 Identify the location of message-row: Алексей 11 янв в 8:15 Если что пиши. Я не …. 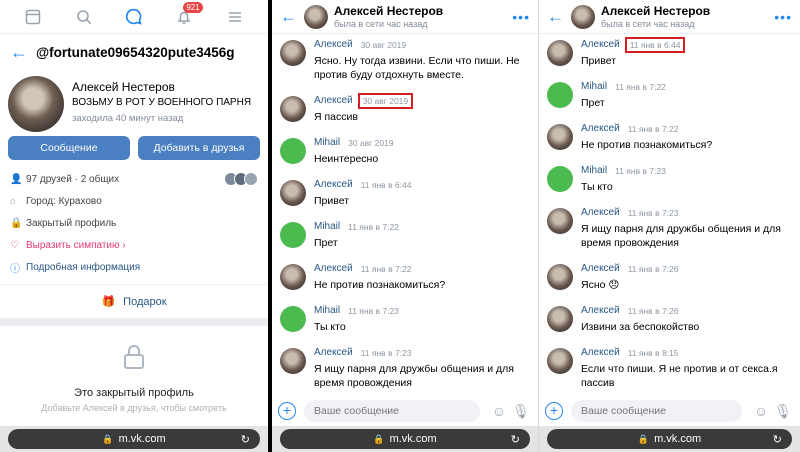
(669, 374).